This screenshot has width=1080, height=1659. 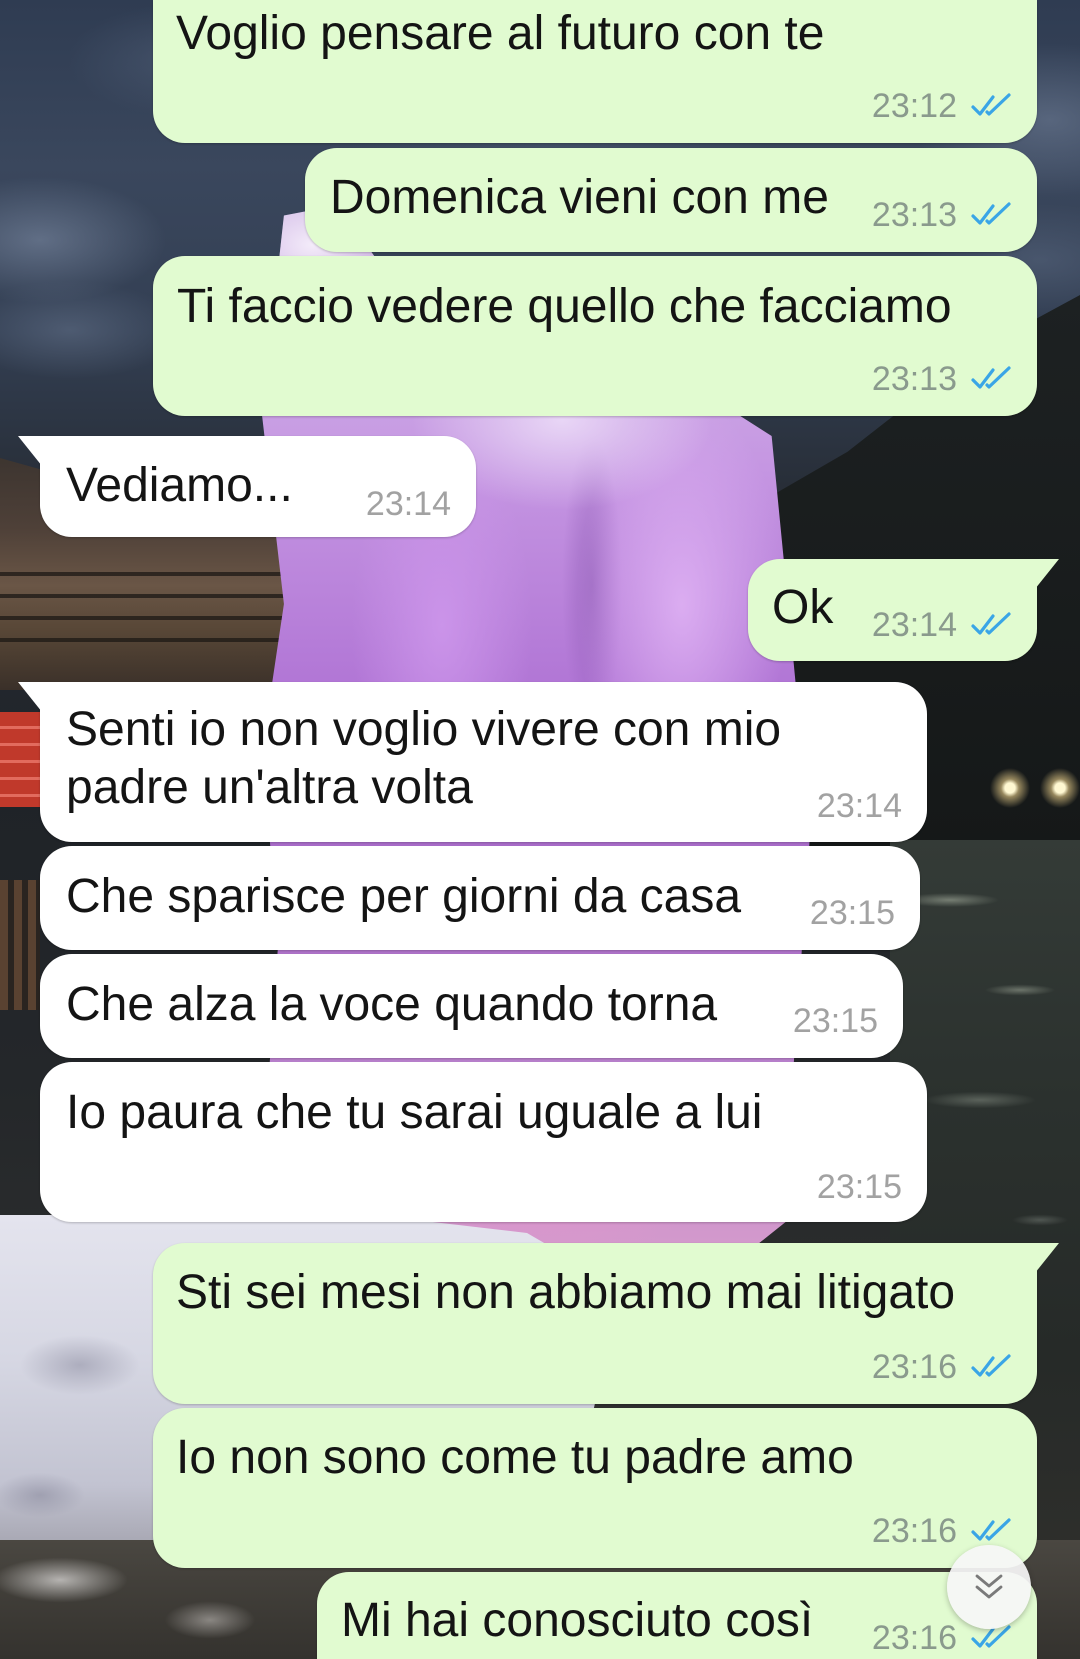 What do you see at coordinates (595, 1488) in the screenshot?
I see `message-bubble-outgoing: Io non sono come tu padre amo 23:16` at bounding box center [595, 1488].